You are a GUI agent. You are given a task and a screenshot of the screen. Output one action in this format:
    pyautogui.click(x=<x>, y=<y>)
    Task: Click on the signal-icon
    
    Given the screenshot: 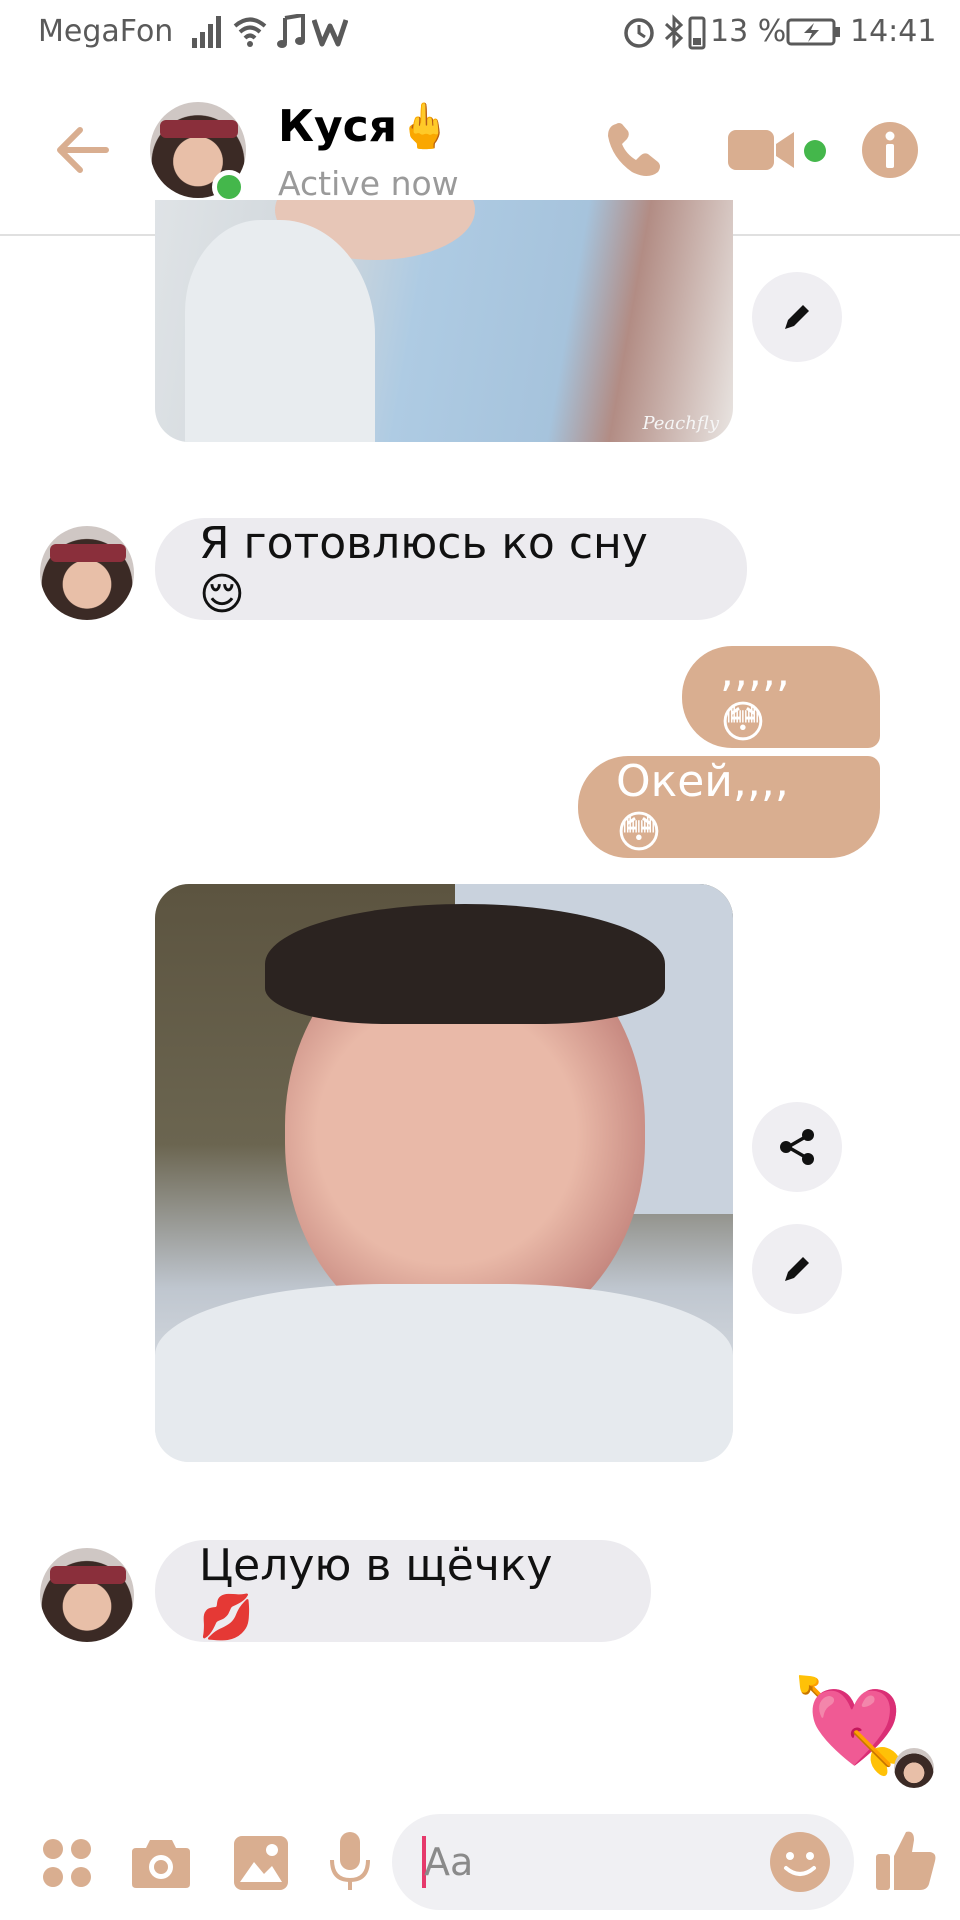 What is the action you would take?
    pyautogui.click(x=206, y=32)
    